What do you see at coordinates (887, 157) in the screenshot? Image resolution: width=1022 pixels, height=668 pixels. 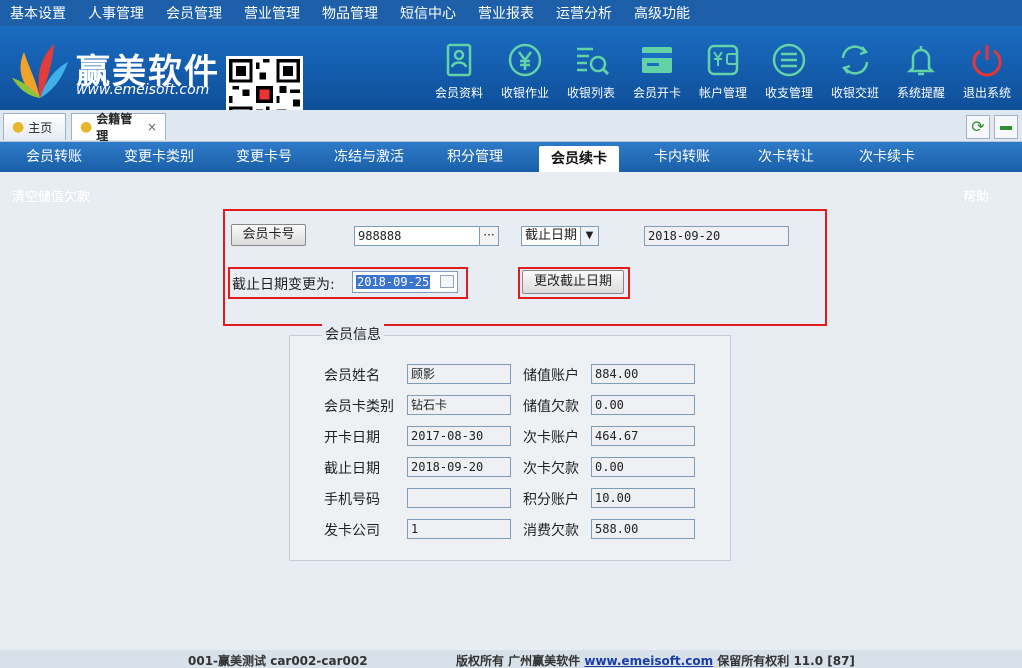 I see `subnav-times-card-renew: 次卡续卡` at bounding box center [887, 157].